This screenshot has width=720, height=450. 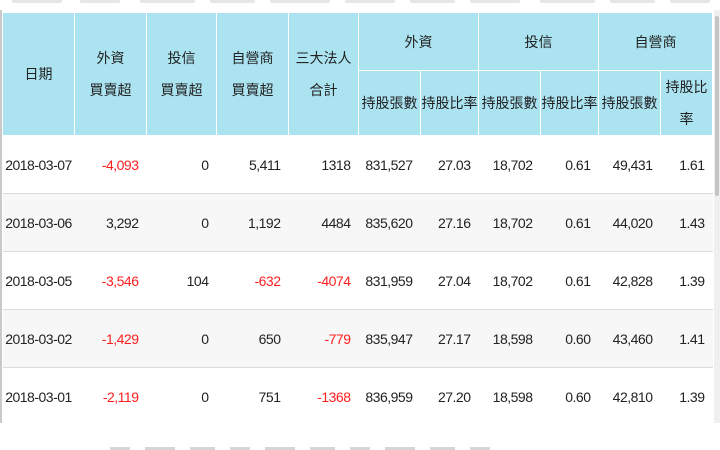 What do you see at coordinates (110, 338) in the screenshot?
I see `cell-foreign-net: -1,429` at bounding box center [110, 338].